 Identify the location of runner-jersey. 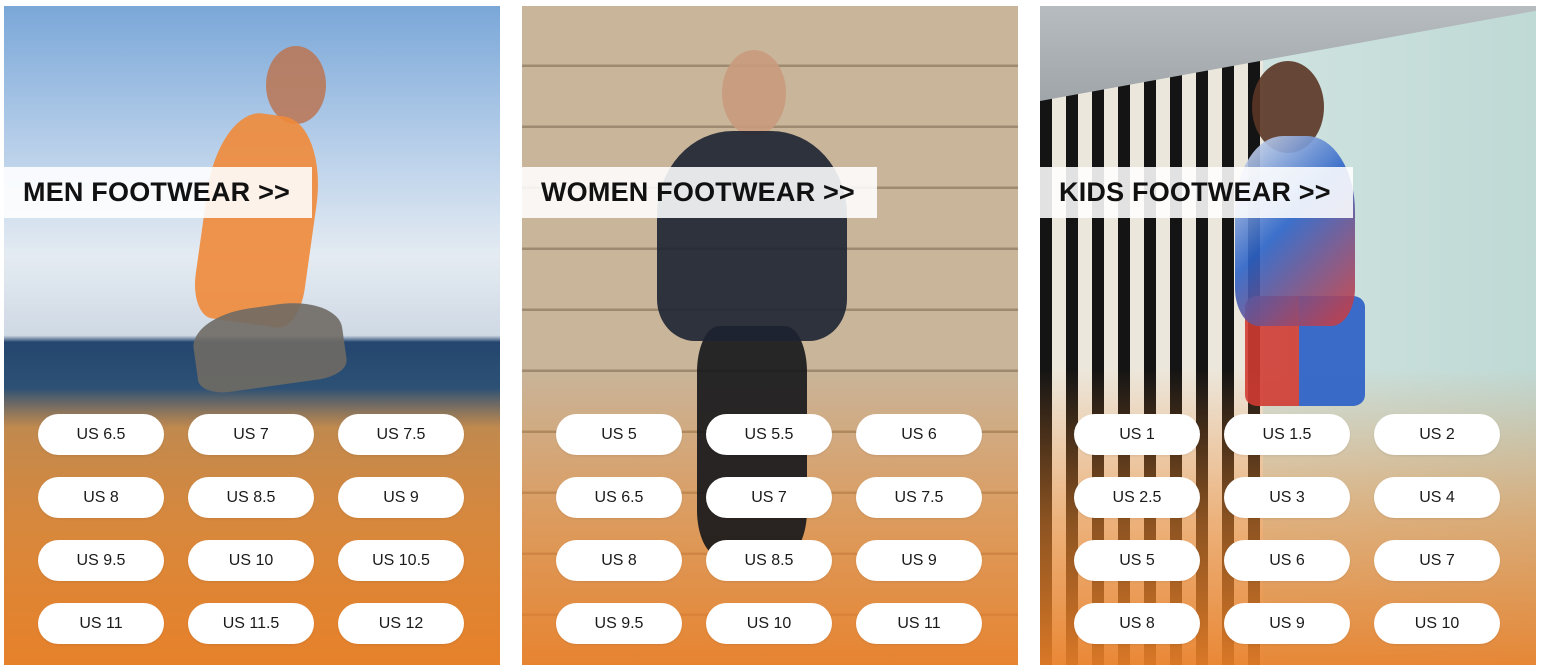
(1295, 231).